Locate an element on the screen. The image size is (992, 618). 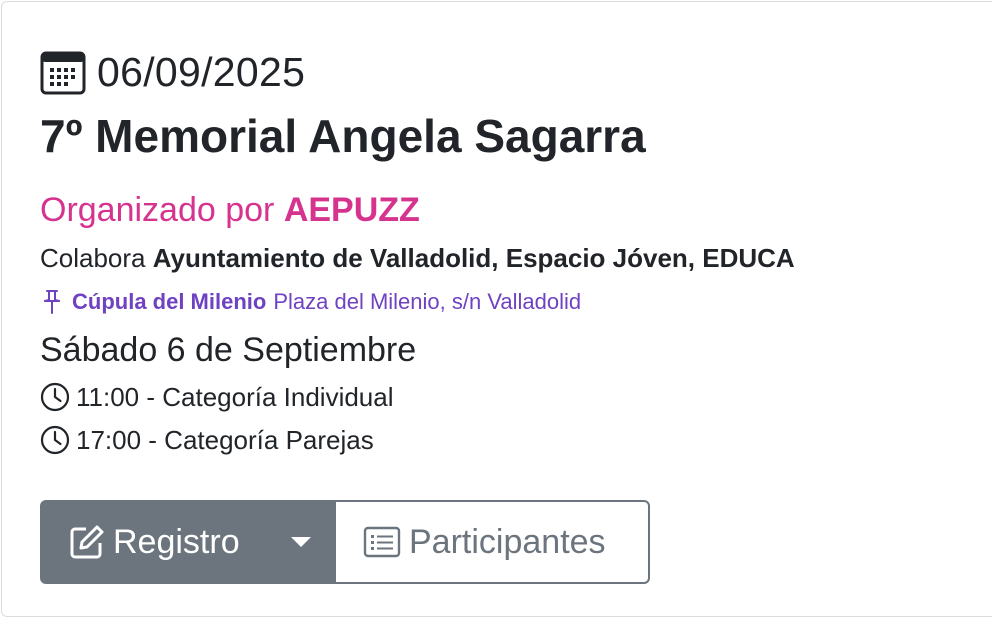
organizer-prefix: Organizado por is located at coordinates (157, 210).